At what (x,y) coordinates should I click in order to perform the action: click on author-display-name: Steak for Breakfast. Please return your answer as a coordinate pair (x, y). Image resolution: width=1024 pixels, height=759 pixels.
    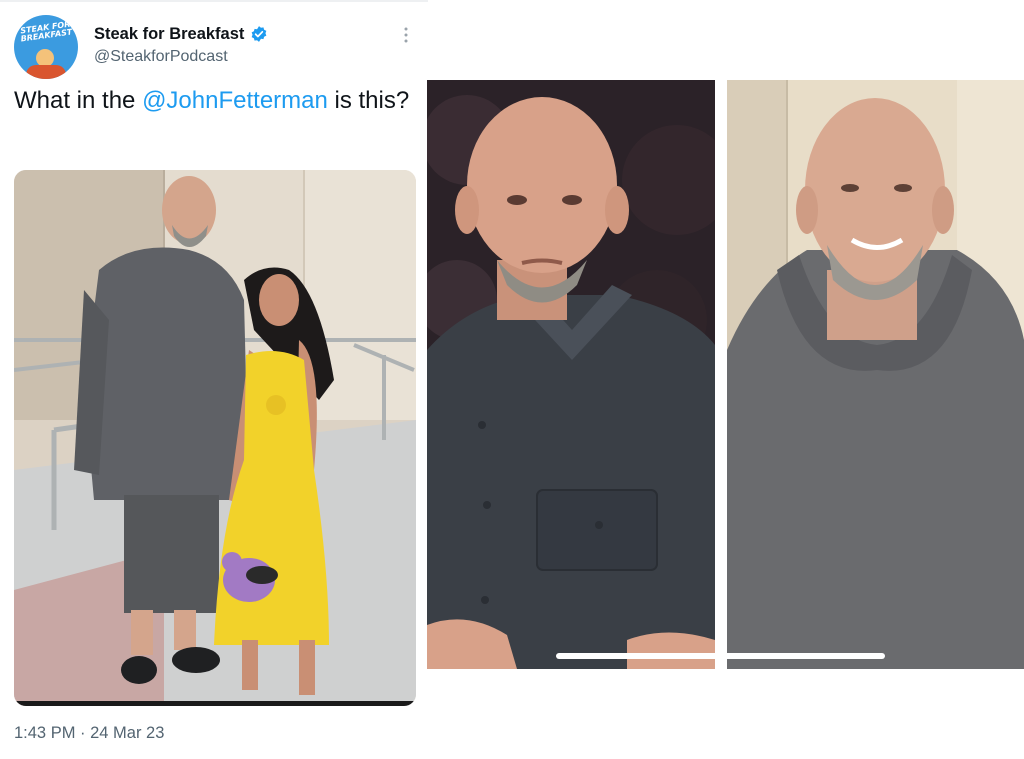
    Looking at the image, I should click on (169, 34).